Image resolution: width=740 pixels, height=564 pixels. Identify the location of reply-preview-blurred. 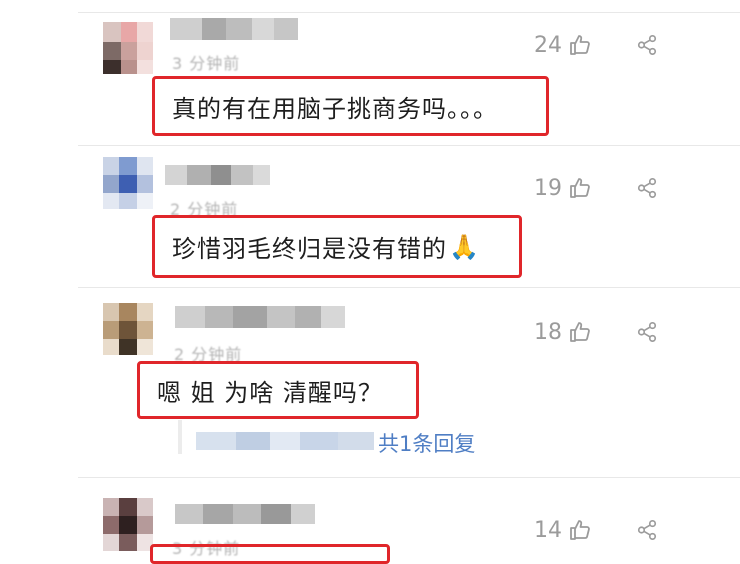
(285, 441).